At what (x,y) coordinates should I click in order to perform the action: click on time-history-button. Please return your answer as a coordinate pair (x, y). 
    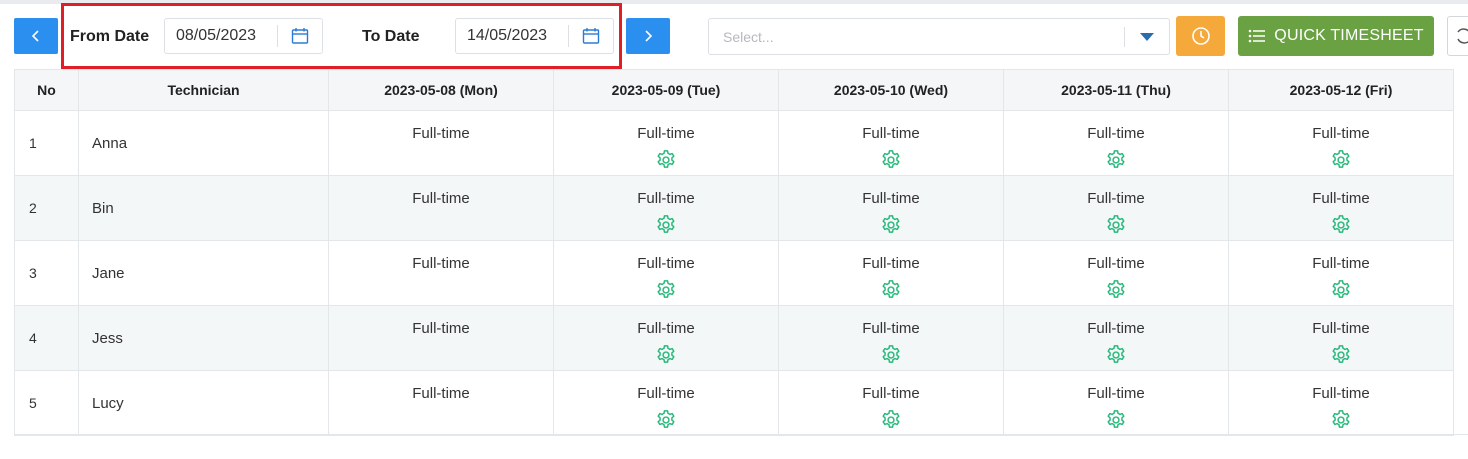
    Looking at the image, I should click on (1200, 36).